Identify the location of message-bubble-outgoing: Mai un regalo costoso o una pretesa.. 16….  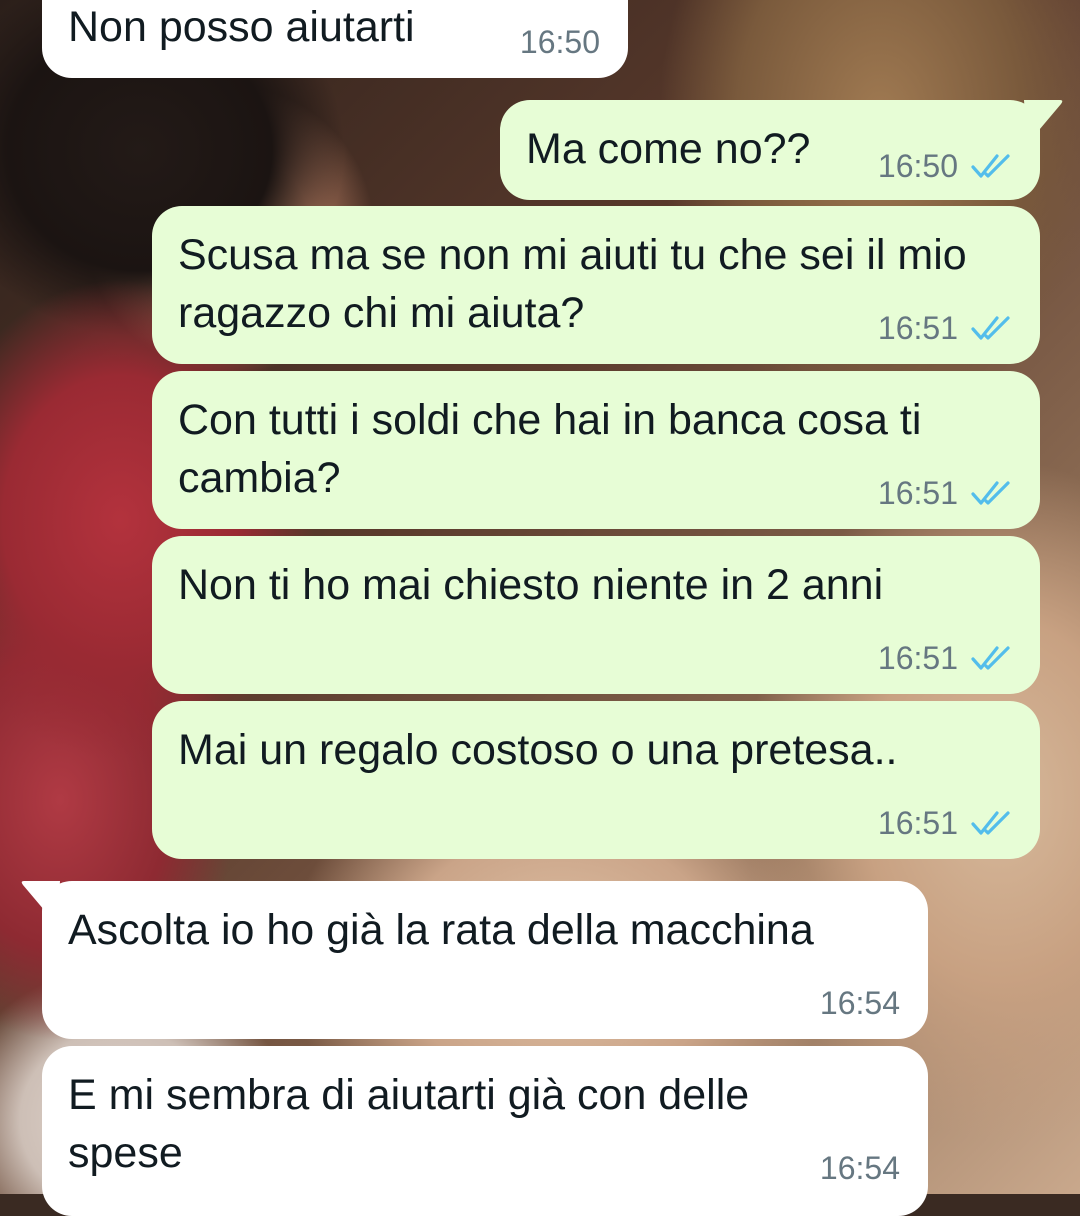
(596, 780).